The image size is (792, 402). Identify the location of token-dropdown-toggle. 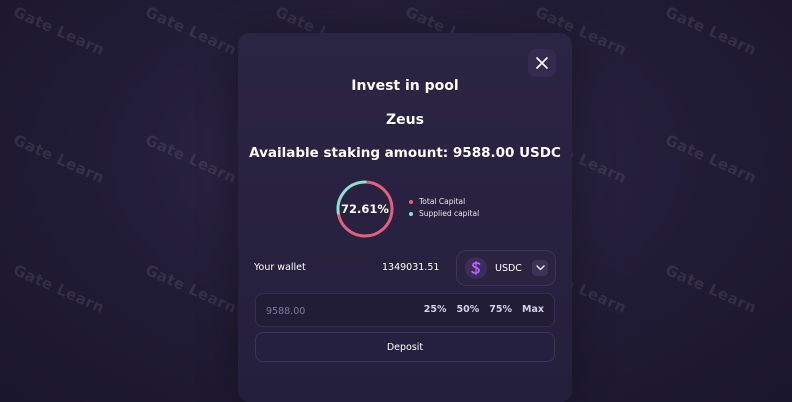
(540, 268).